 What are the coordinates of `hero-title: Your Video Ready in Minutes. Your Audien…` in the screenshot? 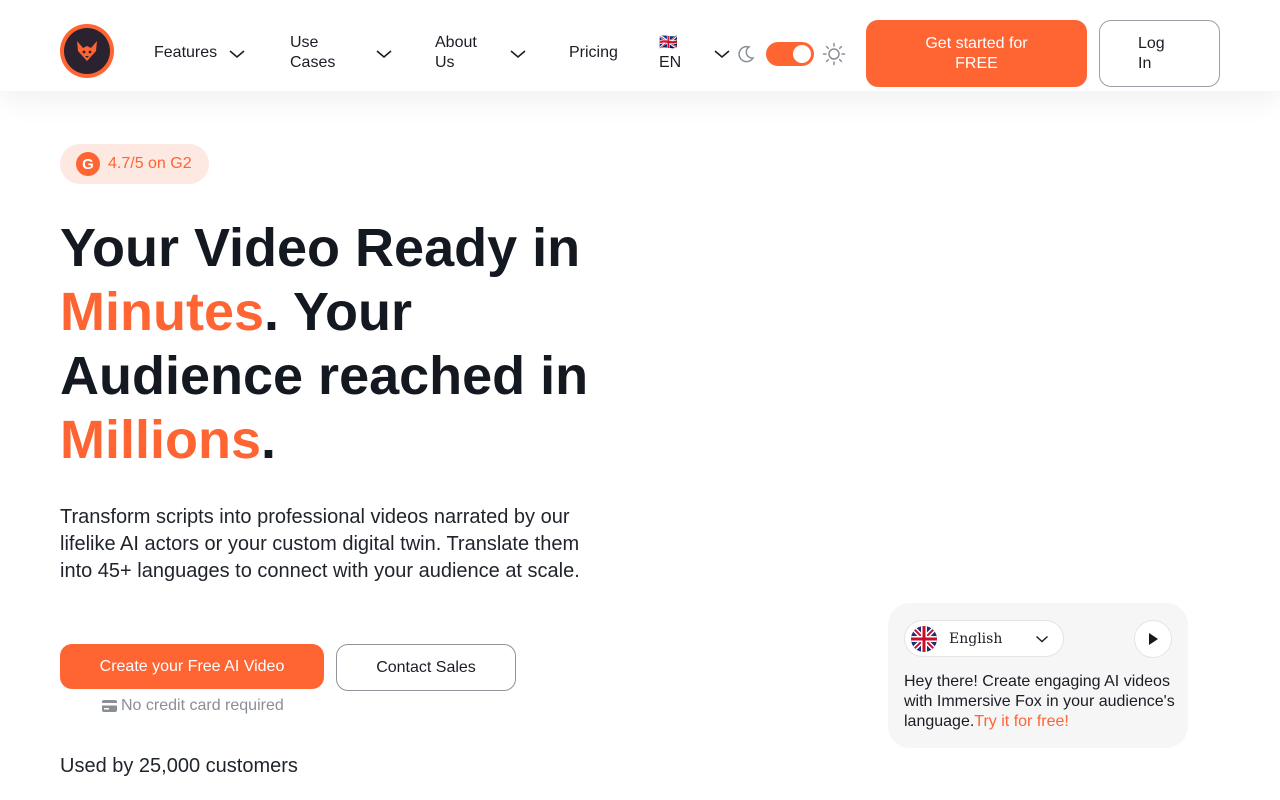 It's located at (324, 344).